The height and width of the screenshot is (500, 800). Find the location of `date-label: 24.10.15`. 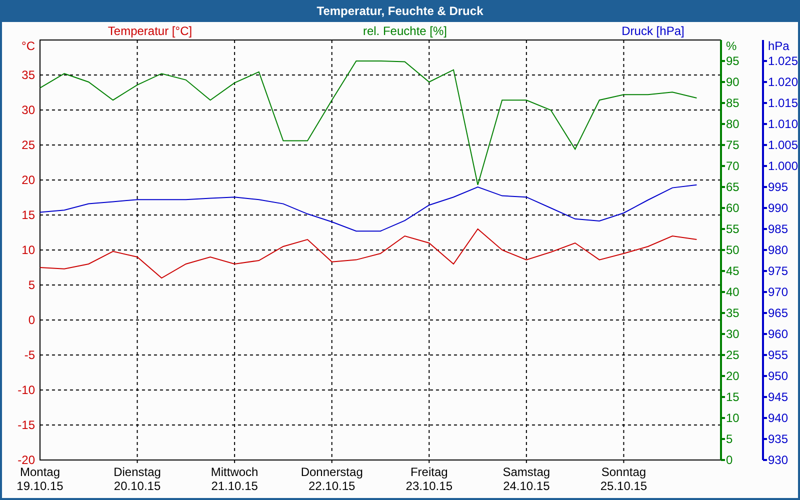

date-label: 24.10.15 is located at coordinates (526, 486).